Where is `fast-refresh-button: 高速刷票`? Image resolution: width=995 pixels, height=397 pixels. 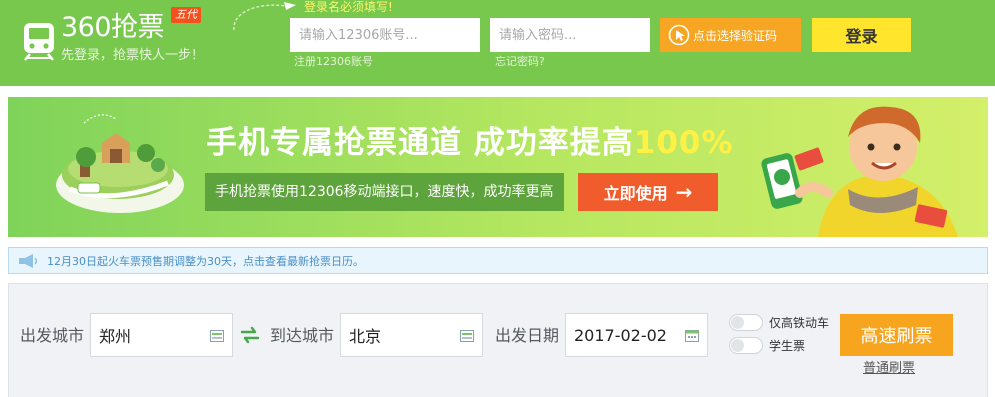
fast-refresh-button: 高速刷票 is located at coordinates (896, 335).